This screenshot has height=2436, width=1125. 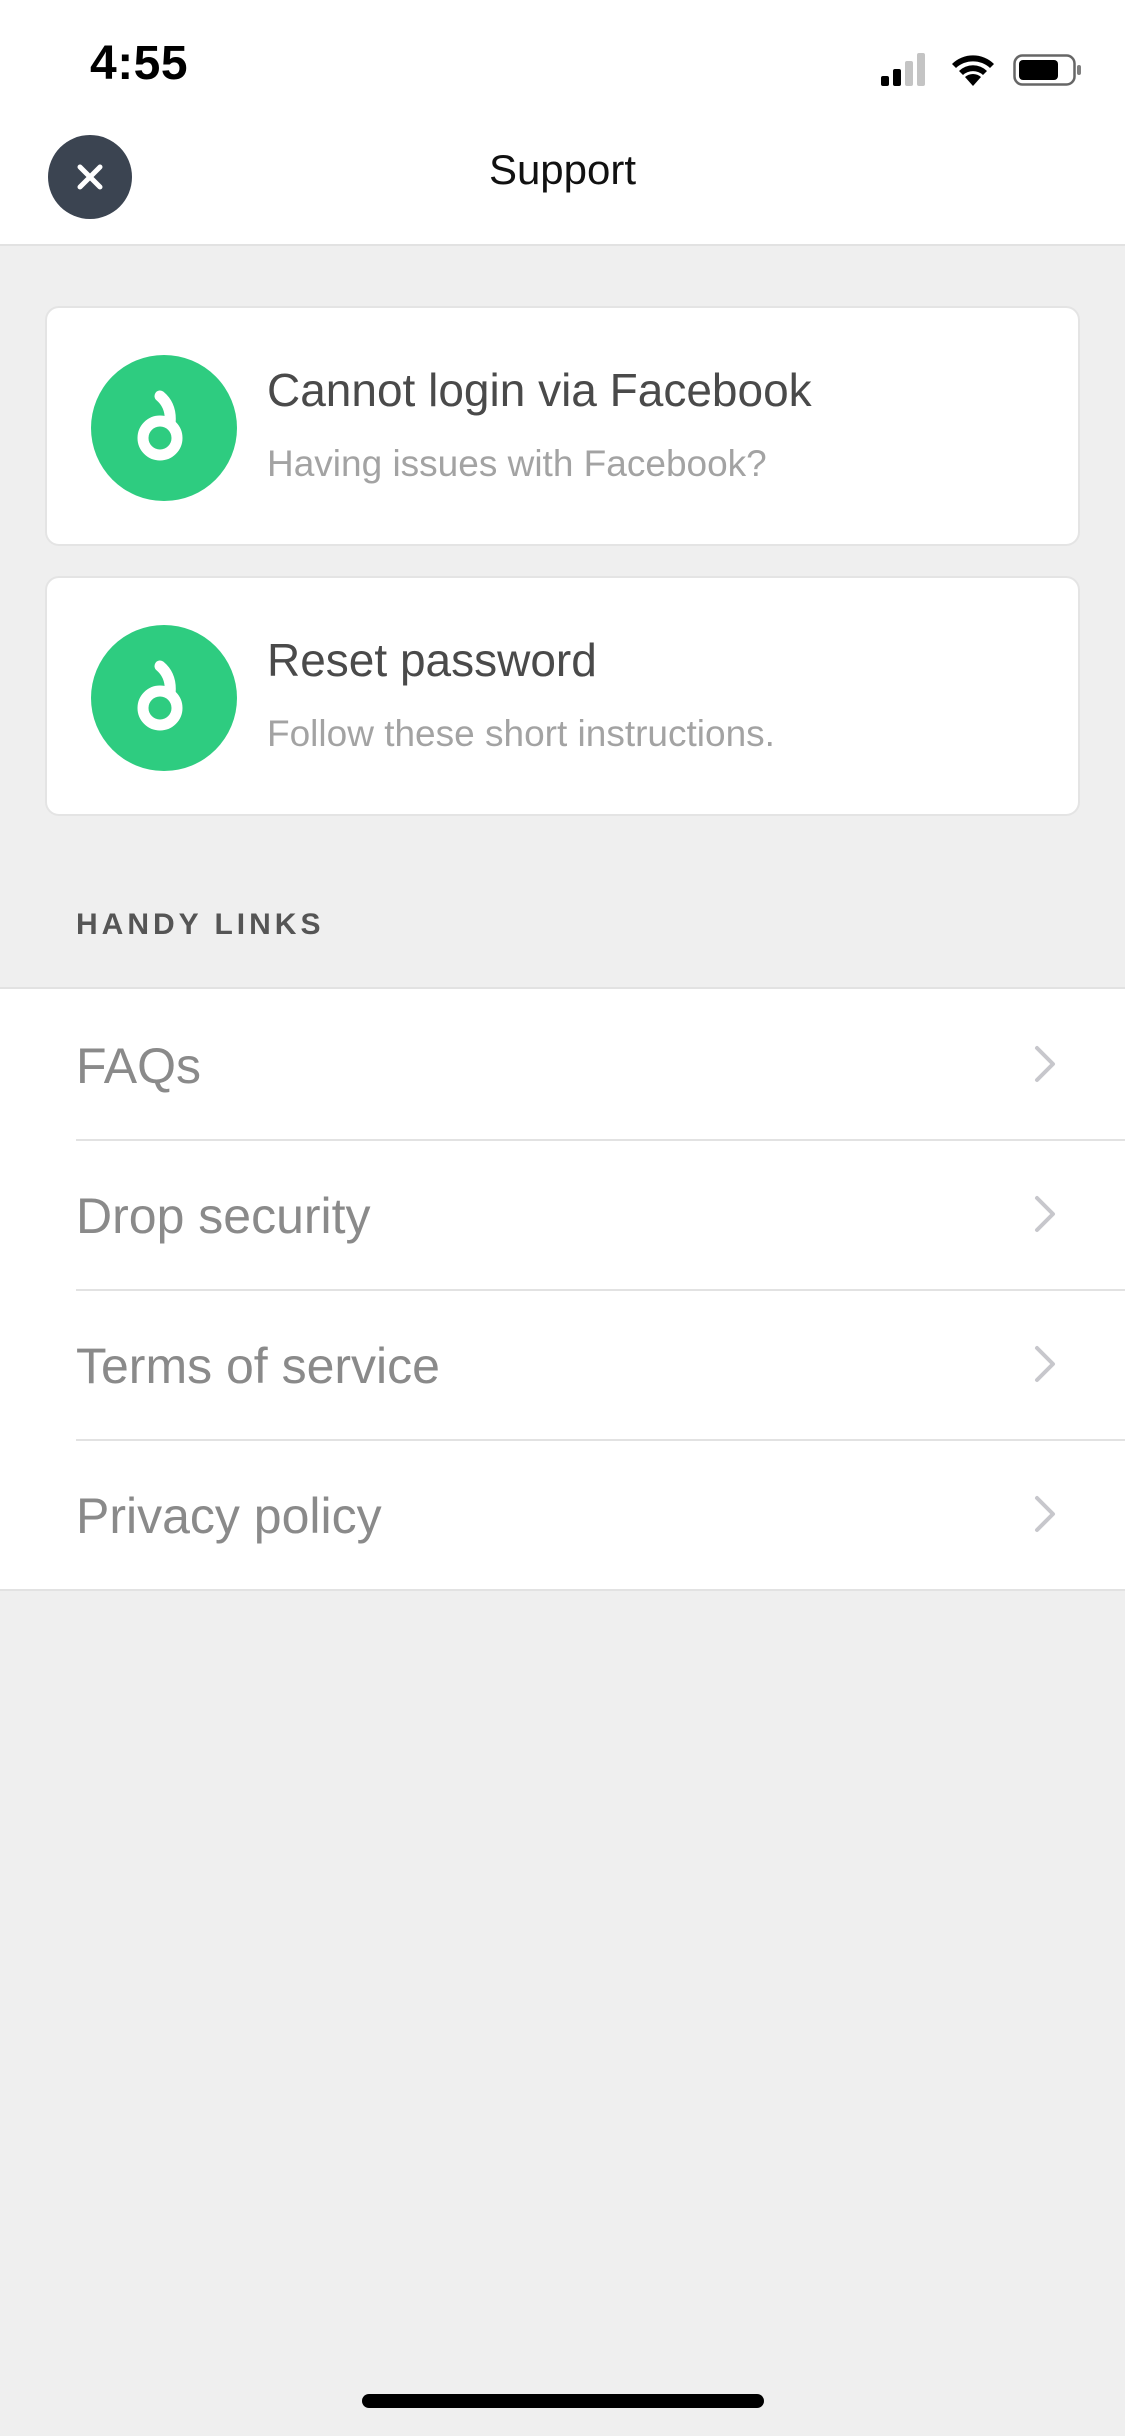 I want to click on card-subtitle: Having issues with Facebook?, so click(x=517, y=463).